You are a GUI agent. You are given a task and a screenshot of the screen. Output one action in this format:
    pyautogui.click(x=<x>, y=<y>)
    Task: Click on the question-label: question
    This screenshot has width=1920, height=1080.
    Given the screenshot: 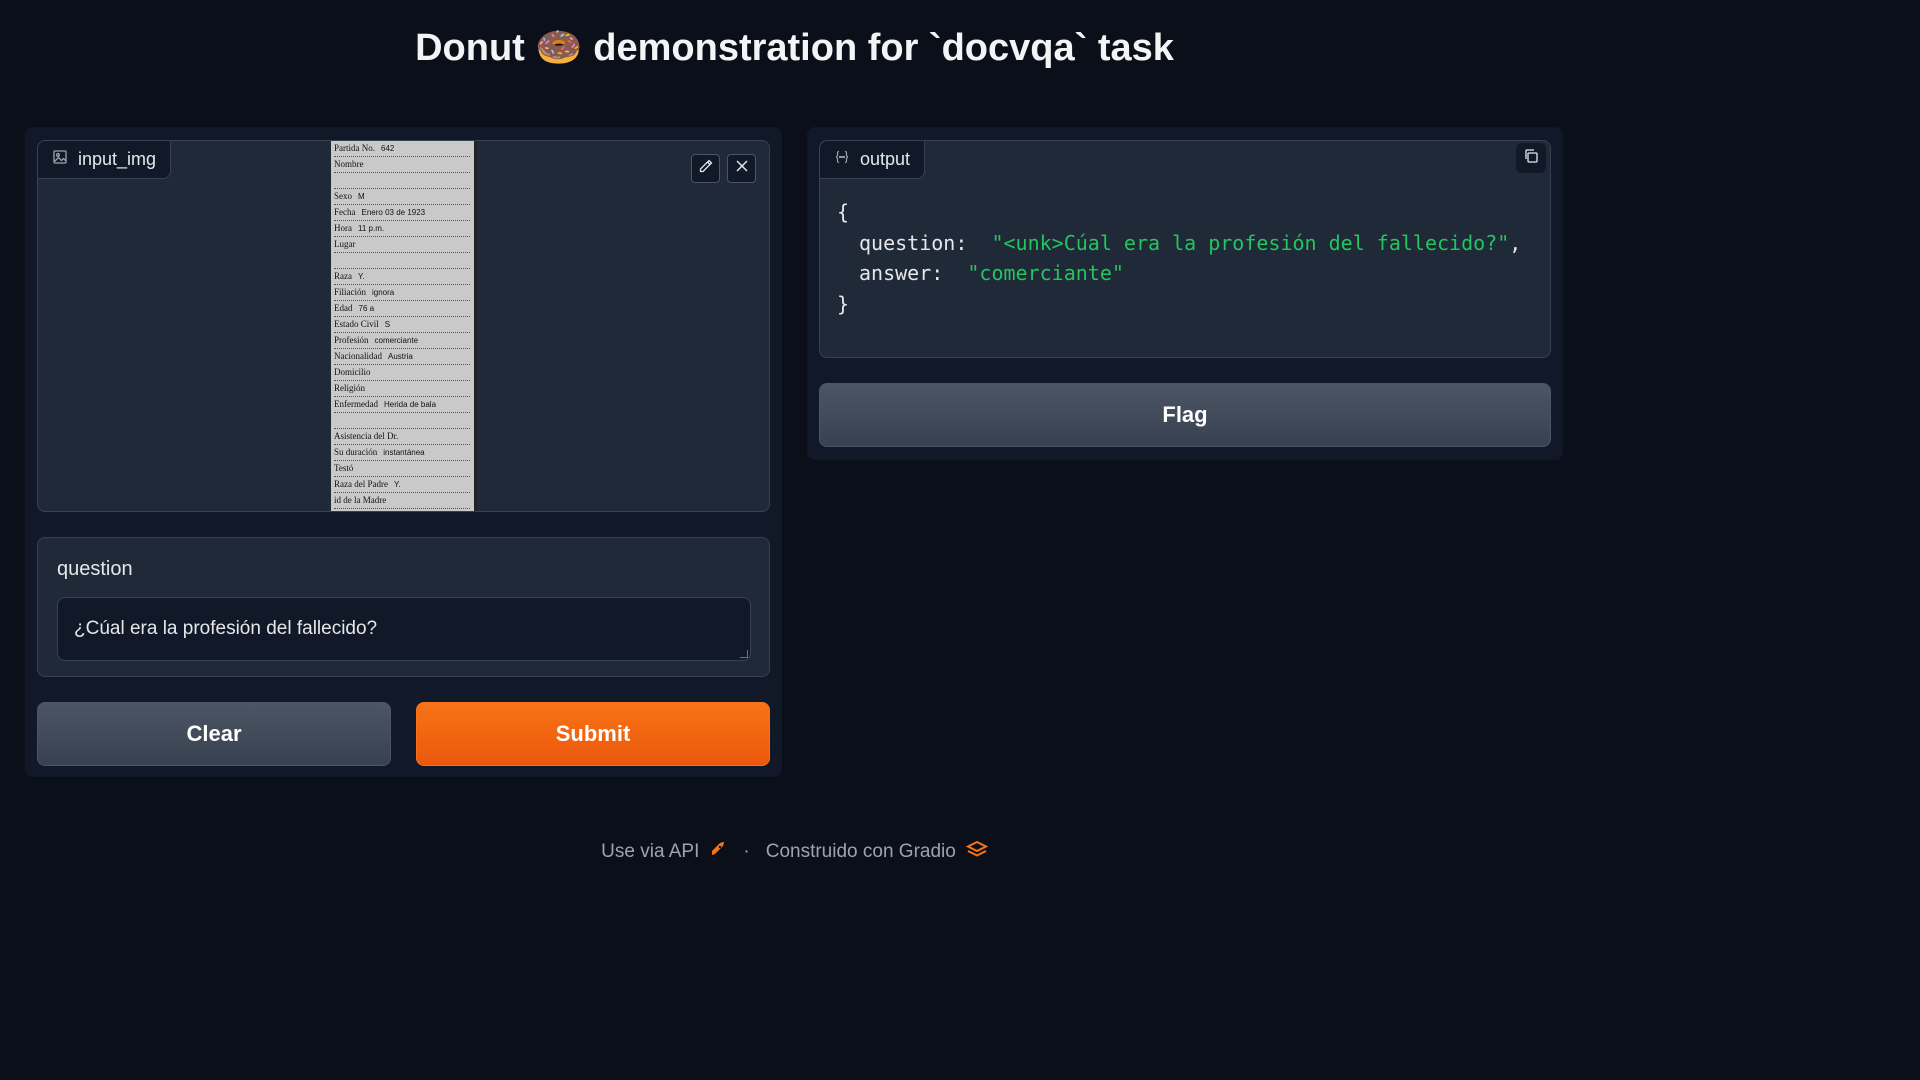 What is the action you would take?
    pyautogui.click(x=95, y=569)
    